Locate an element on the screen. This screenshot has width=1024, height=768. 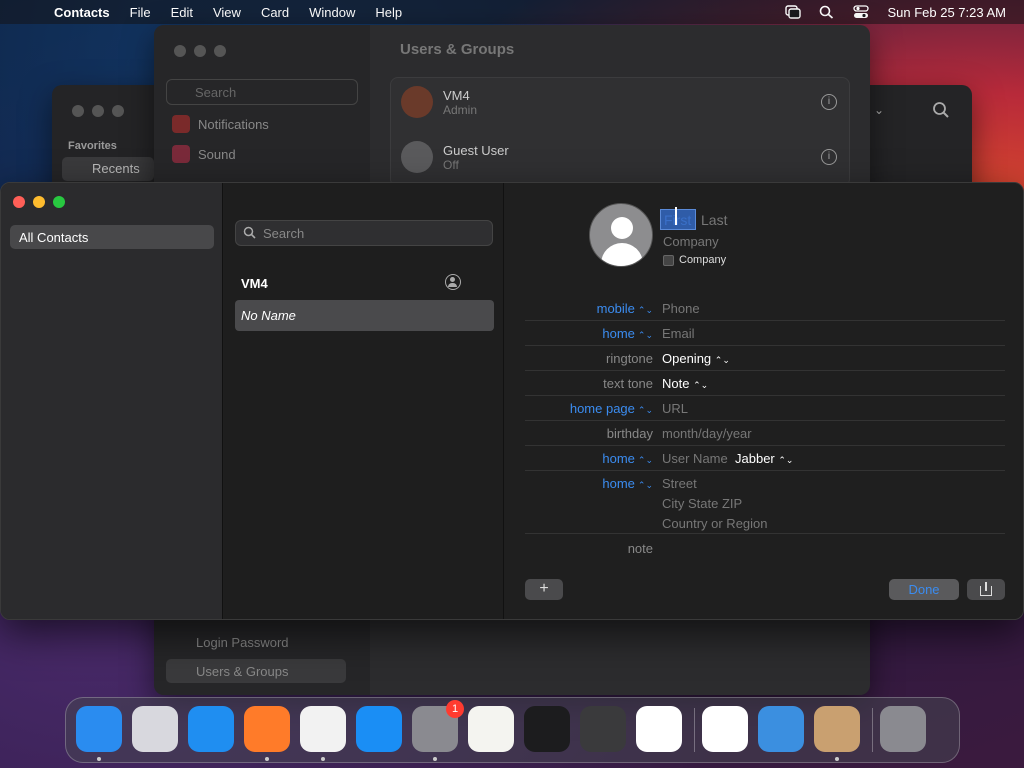
spotlight-search-icon is located at coordinates (827, 12).